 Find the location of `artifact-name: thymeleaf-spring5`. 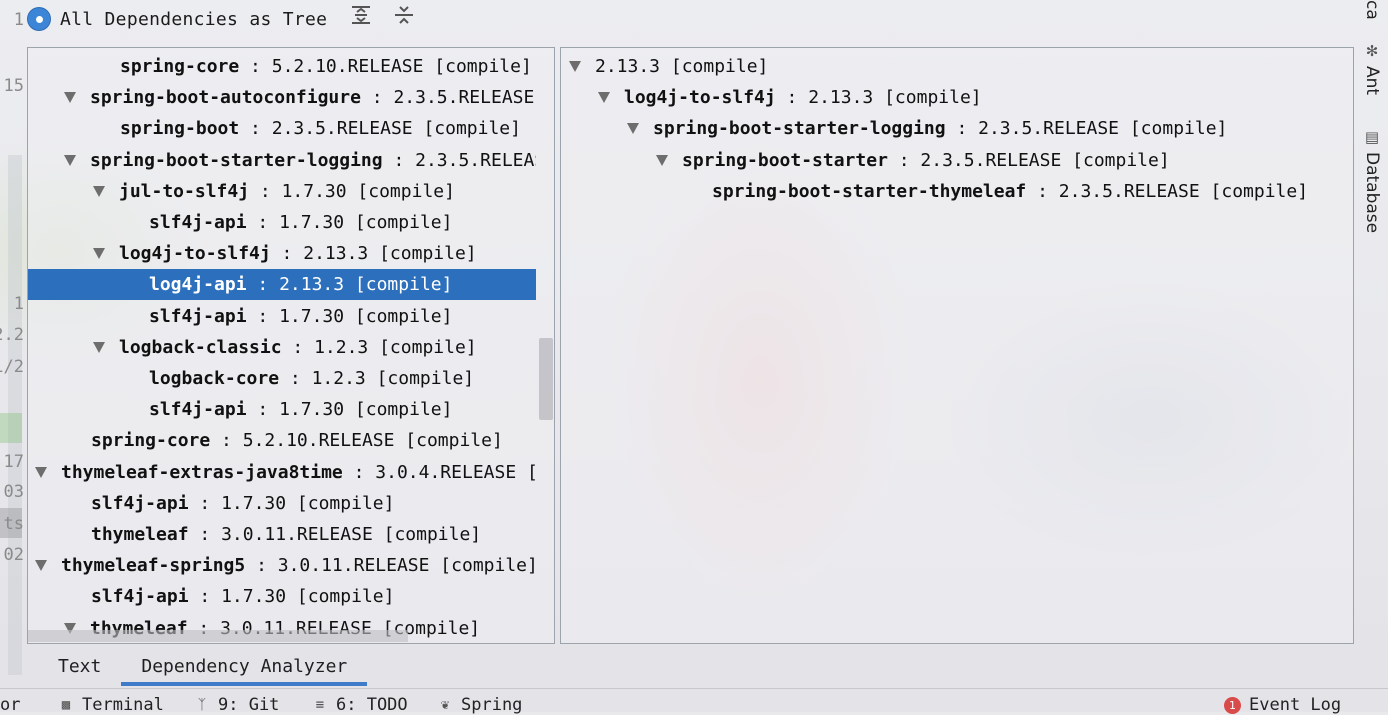

artifact-name: thymeleaf-spring5 is located at coordinates (153, 566).